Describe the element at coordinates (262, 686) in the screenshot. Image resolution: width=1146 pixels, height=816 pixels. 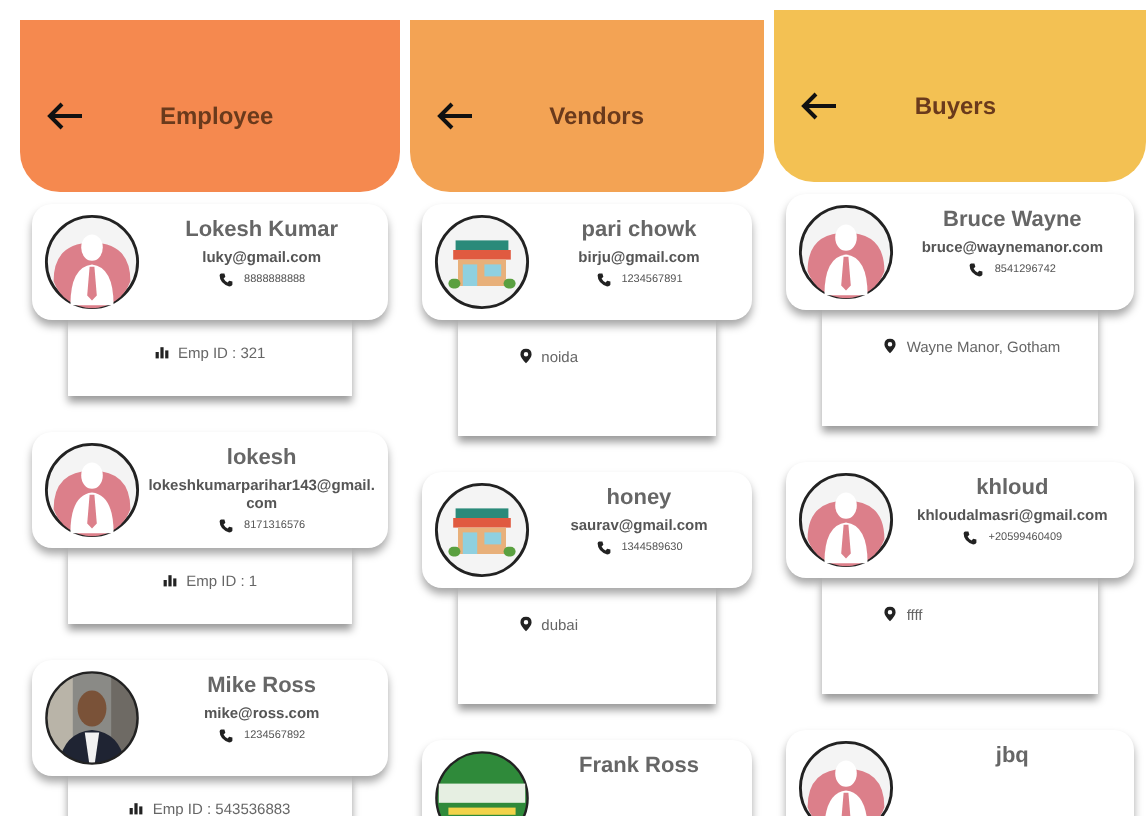
I see `contact-name: Mike Ross` at that location.